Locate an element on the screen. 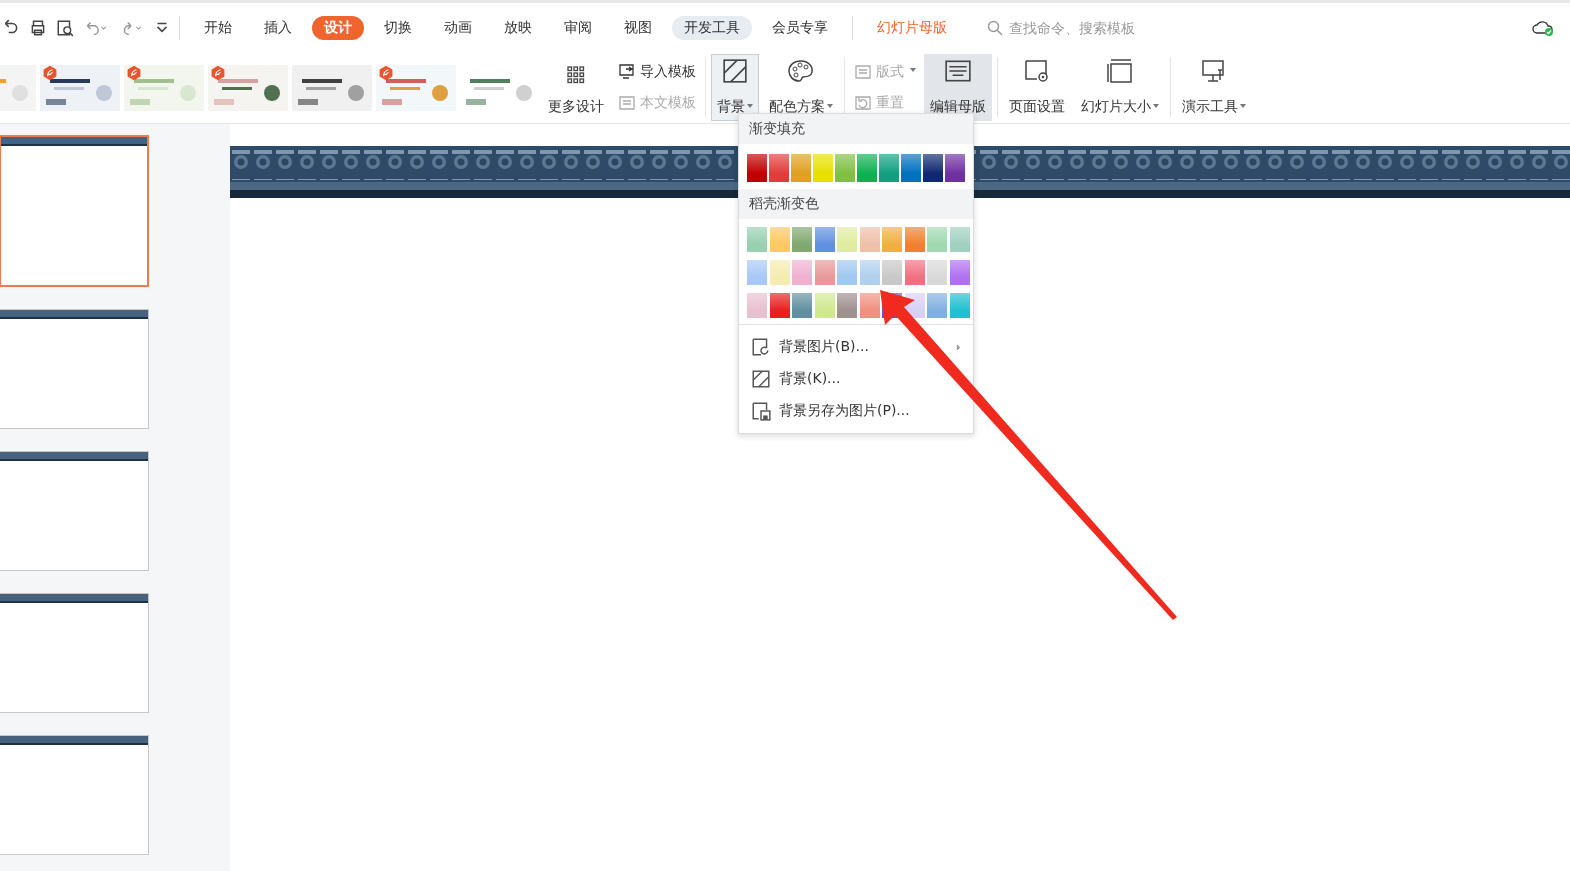 This screenshot has width=1570, height=871. search-field: 查找命令、搜索模板 is located at coordinates (1079, 27).